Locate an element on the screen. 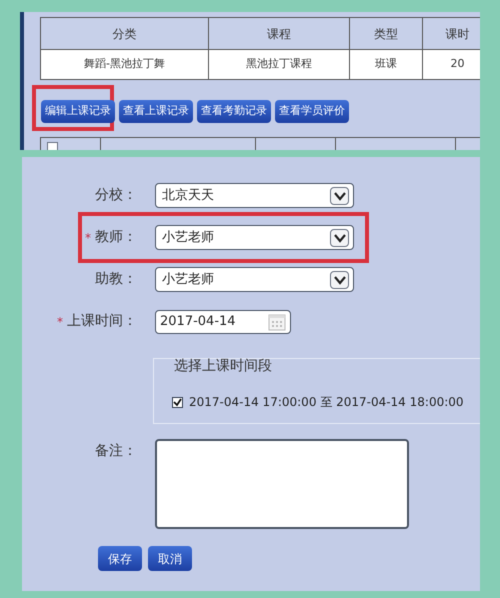  action-button: 查看考勤记录 is located at coordinates (234, 111).